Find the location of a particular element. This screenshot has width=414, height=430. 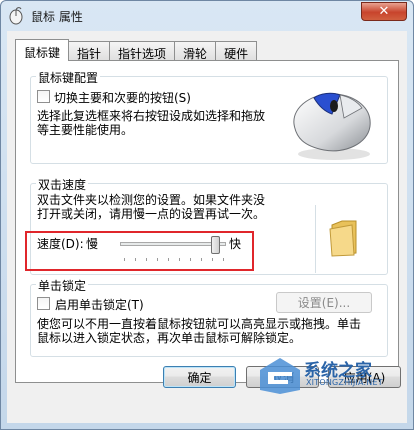

close-button: ✕ is located at coordinates (384, 11).